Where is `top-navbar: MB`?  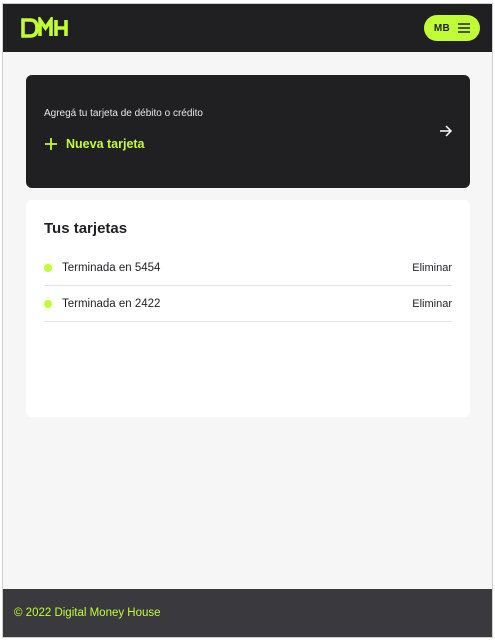 top-navbar: MB is located at coordinates (247, 28).